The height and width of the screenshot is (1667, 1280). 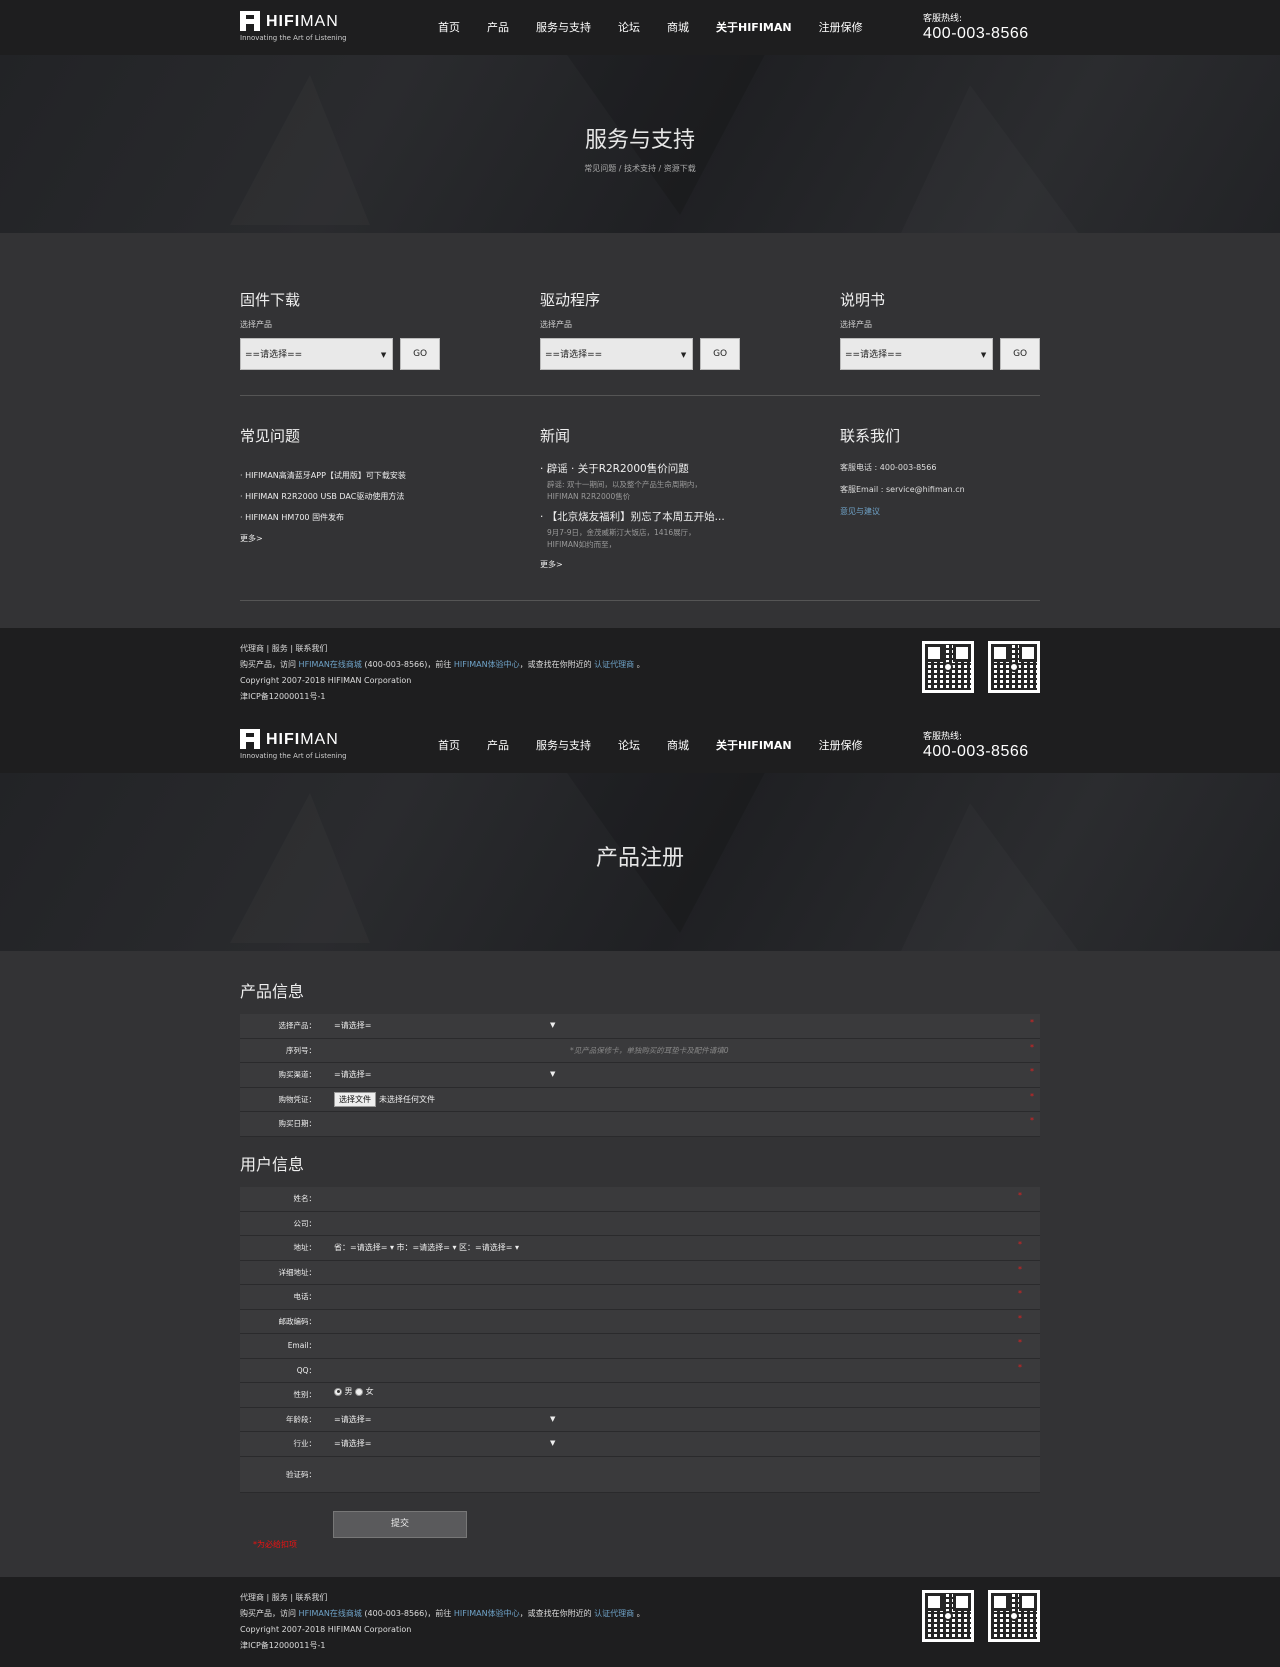 What do you see at coordinates (370, 538) in the screenshot?
I see `faq-more-link: 更多>` at bounding box center [370, 538].